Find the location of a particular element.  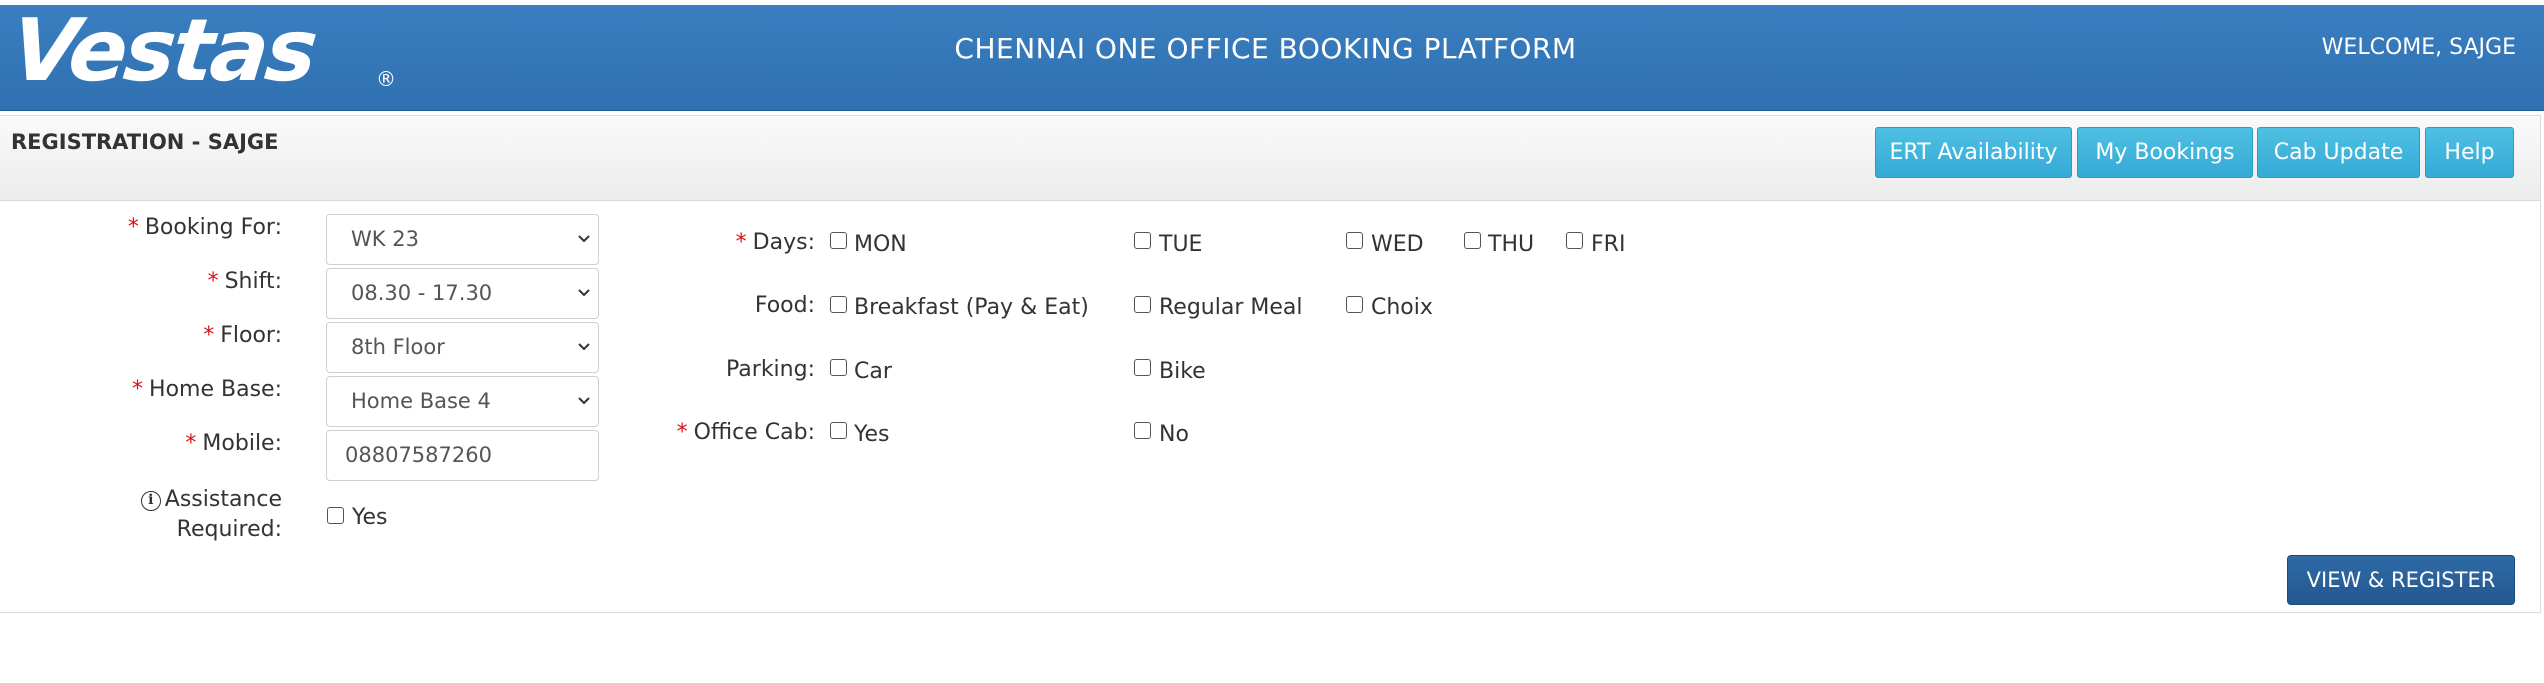

food-checkbox-breakfast is located at coordinates (838, 304).